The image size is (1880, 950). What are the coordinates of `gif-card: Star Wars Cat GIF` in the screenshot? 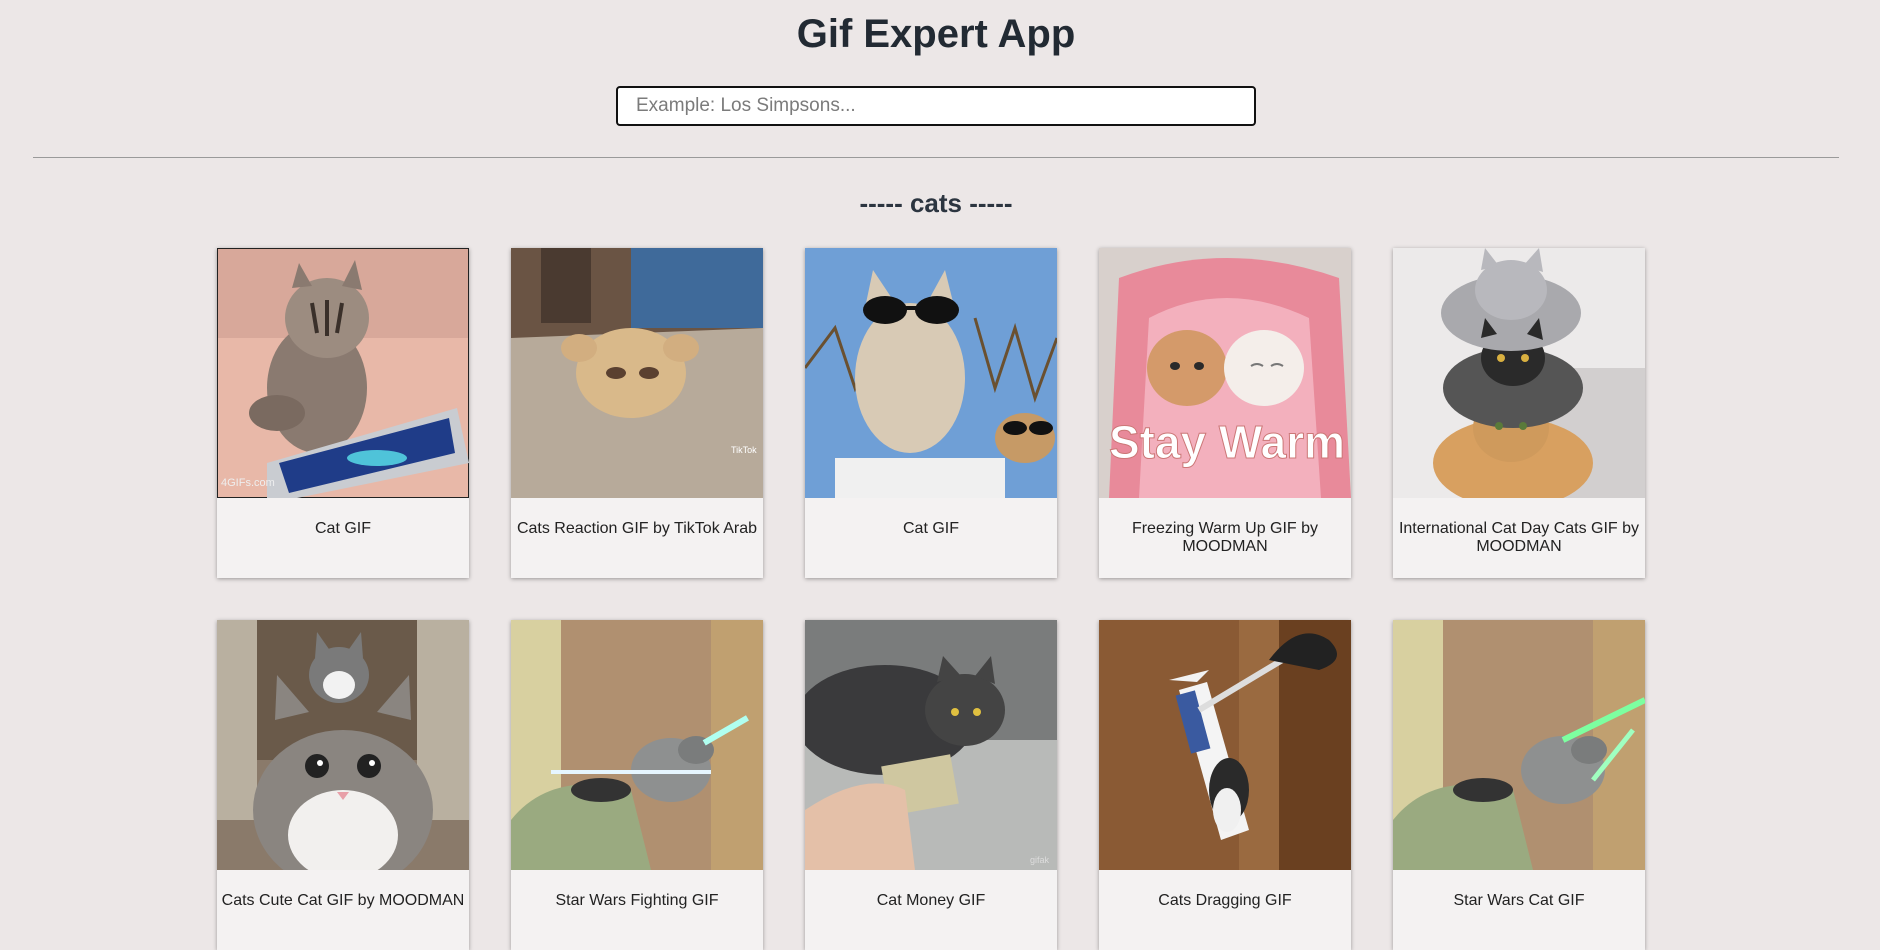 It's located at (1519, 785).